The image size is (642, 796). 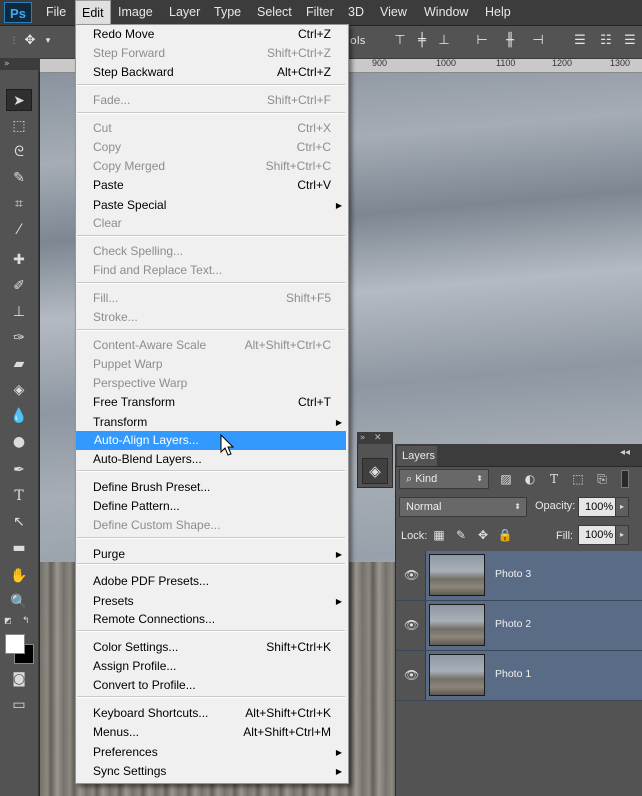 What do you see at coordinates (19, 64) in the screenshot?
I see `tools-panel-header: »` at bounding box center [19, 64].